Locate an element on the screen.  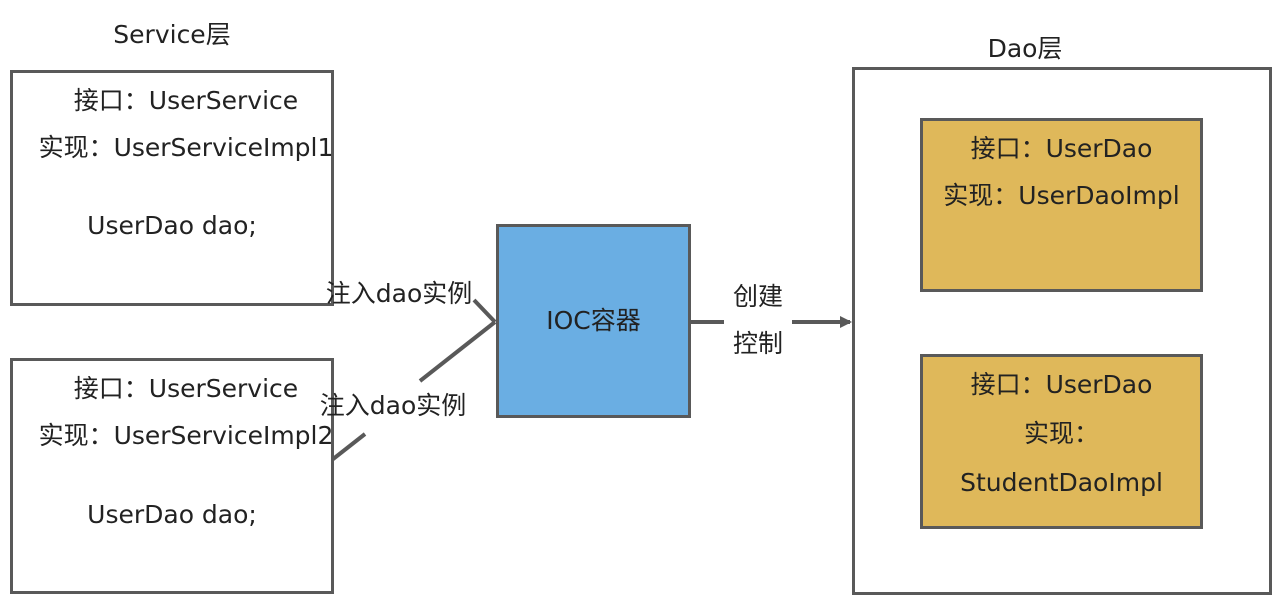
inject-label-service-2: 注入dao实例 is located at coordinates (393, 405).